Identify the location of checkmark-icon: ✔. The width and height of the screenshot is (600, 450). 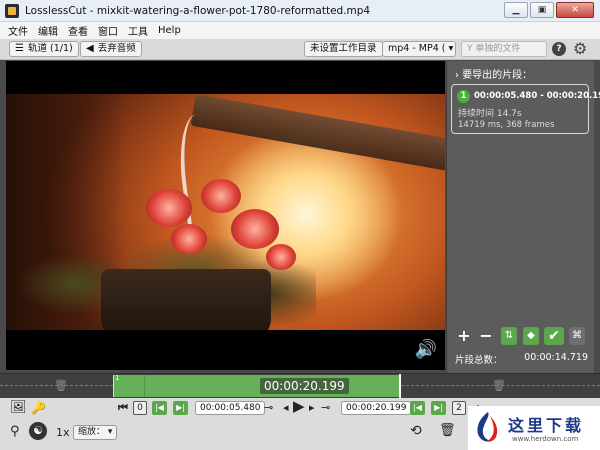
(554, 336).